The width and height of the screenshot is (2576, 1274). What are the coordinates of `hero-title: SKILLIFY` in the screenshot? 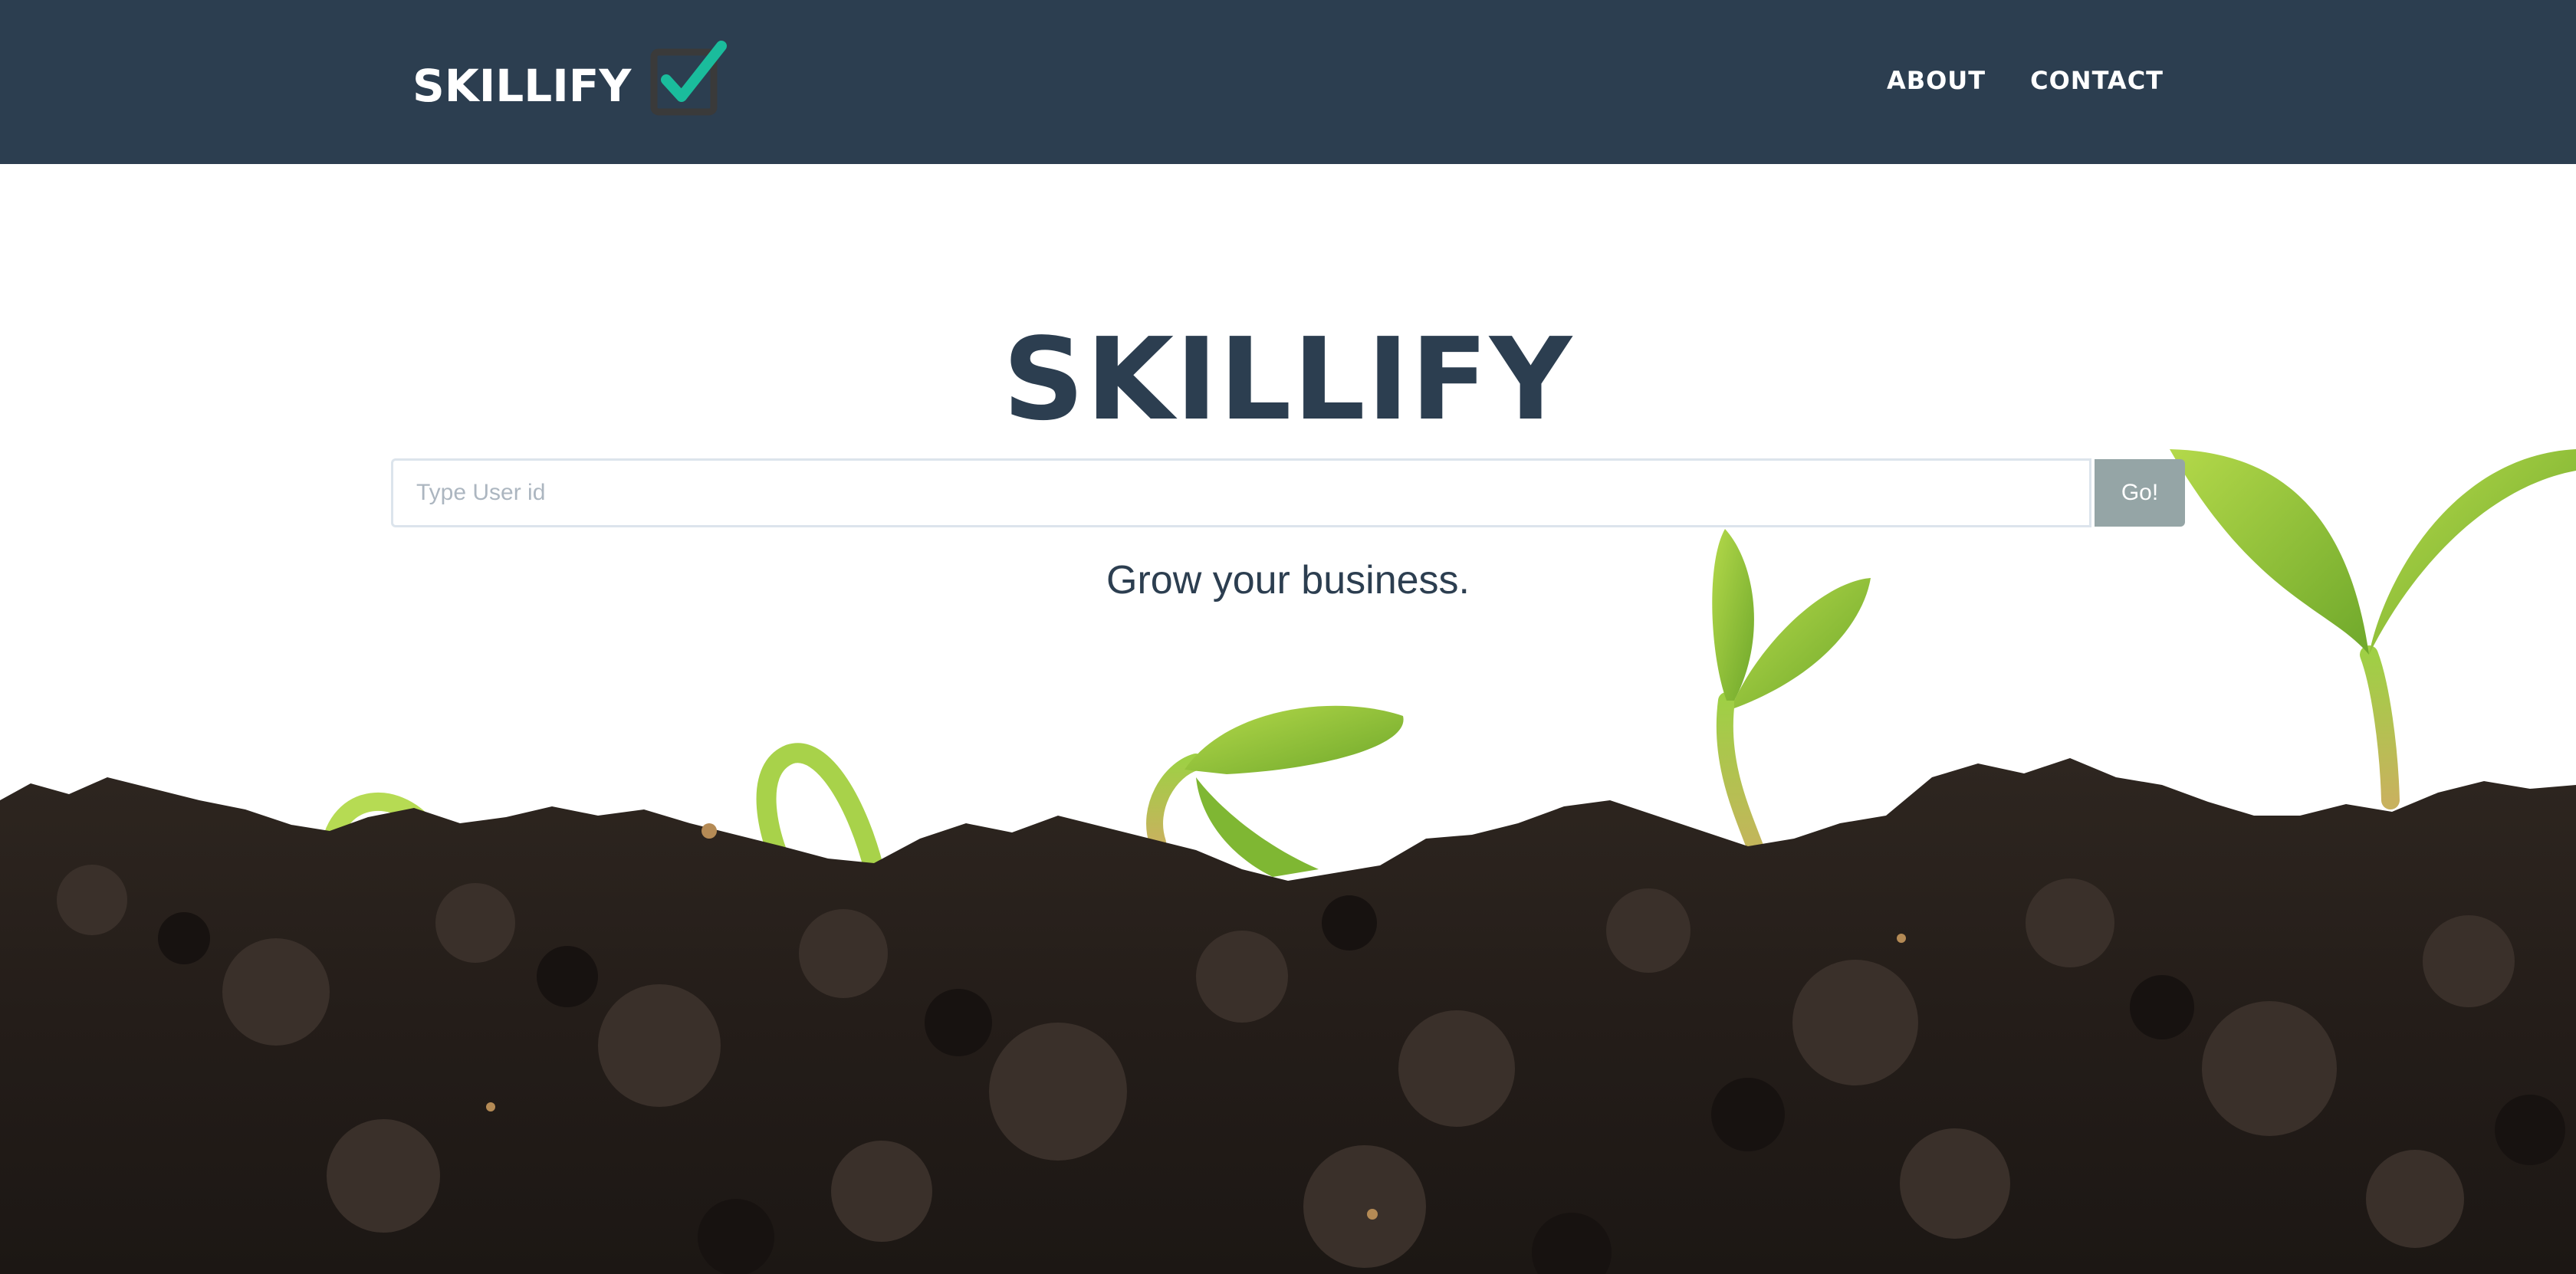 It's located at (1288, 379).